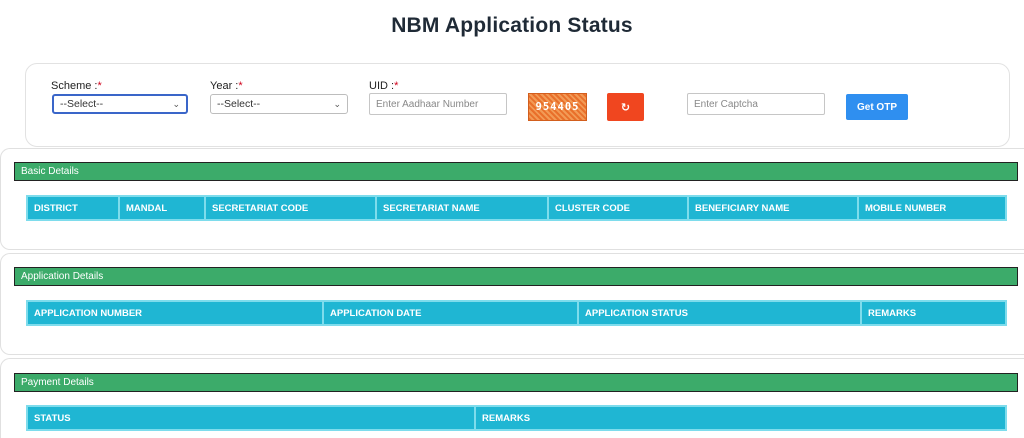 The image size is (1024, 438). I want to click on refresh-icon: ↻, so click(625, 107).